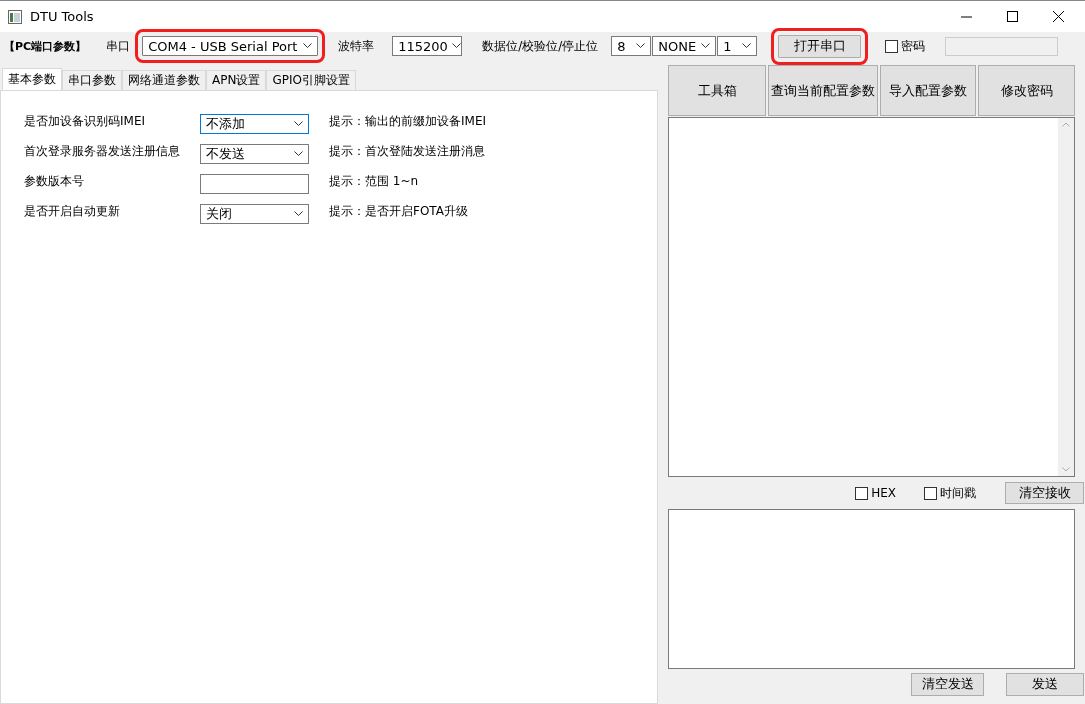  What do you see at coordinates (958, 493) in the screenshot?
I see `checkbox-label: 时间戳` at bounding box center [958, 493].